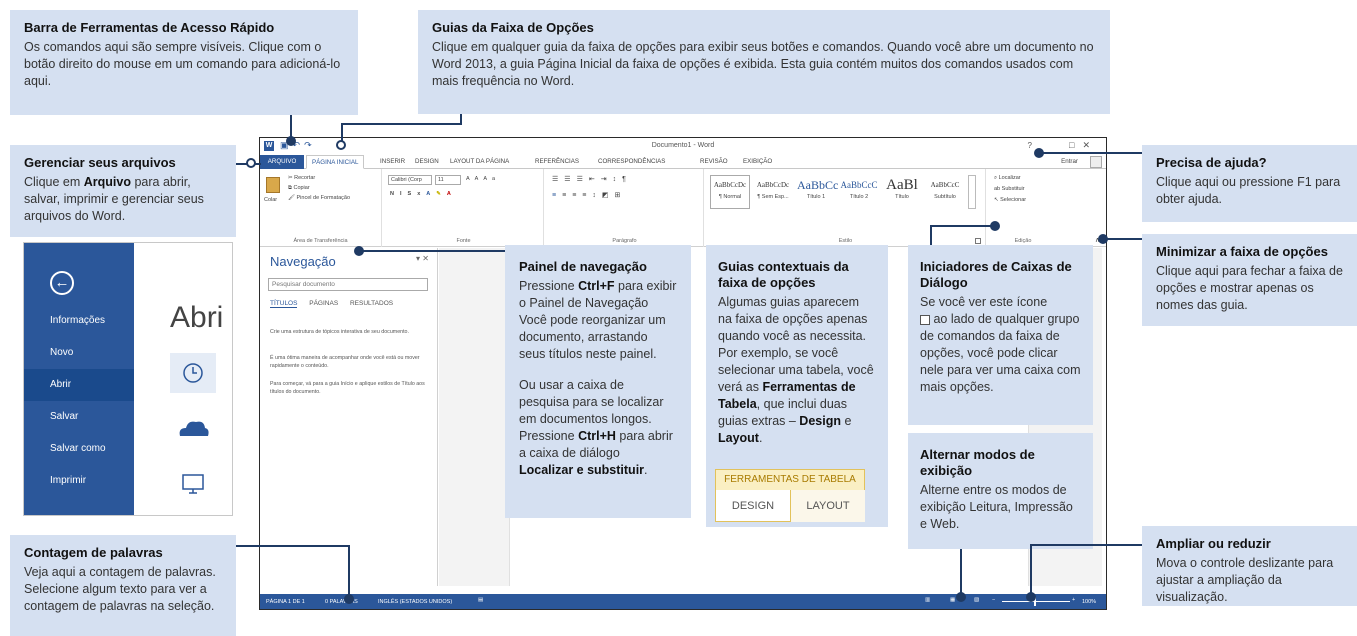  What do you see at coordinates (452, 194) in the screenshot?
I see `font-color-icon: A` at bounding box center [452, 194].